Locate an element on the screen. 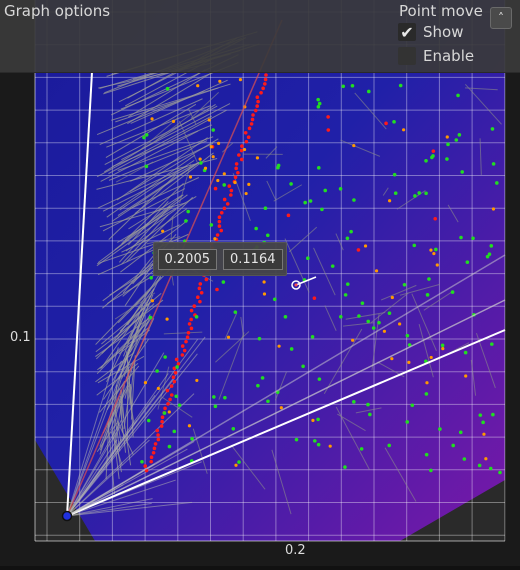 The image size is (520, 570). check-icon: ✔ is located at coordinates (406, 32).